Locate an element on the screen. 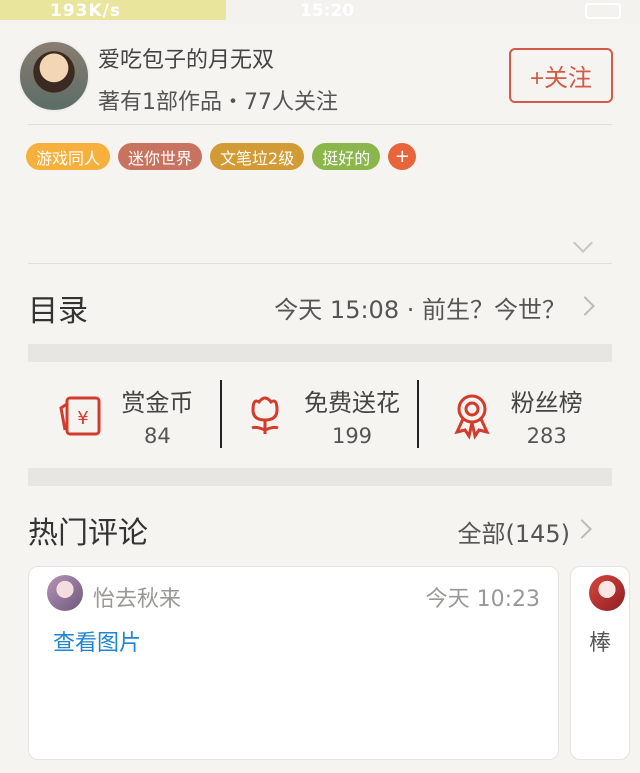  tag-item: 挺好的 is located at coordinates (346, 156).